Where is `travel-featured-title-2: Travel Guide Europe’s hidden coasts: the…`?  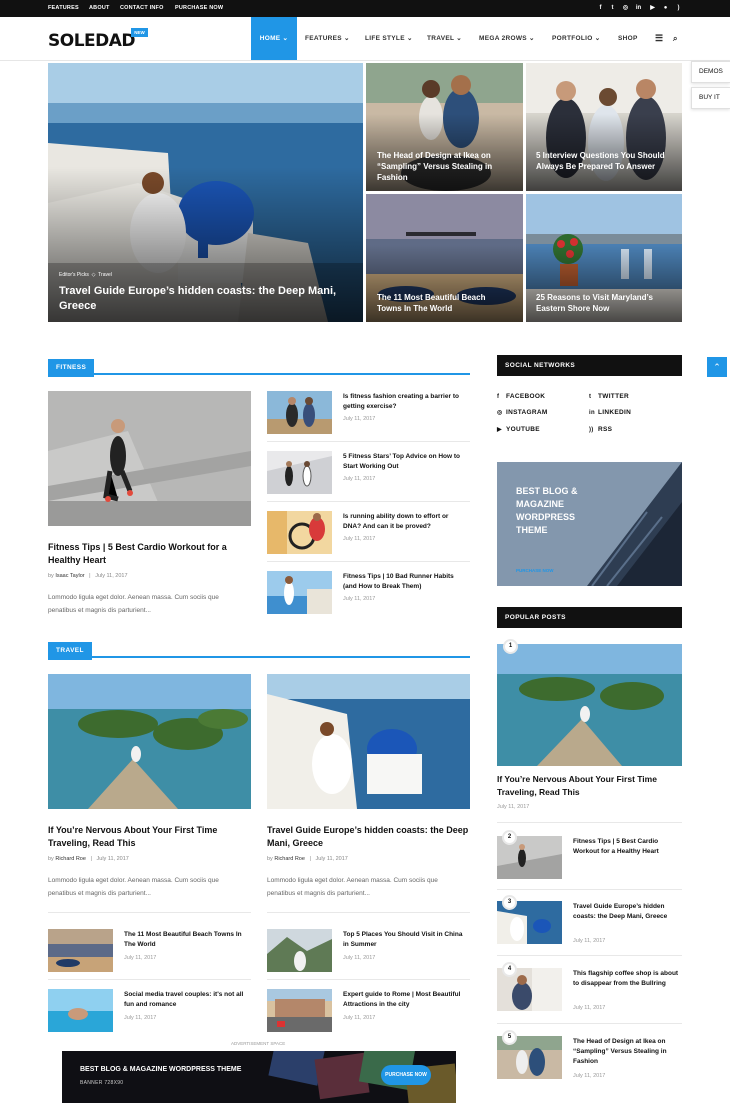 travel-featured-title-2: Travel Guide Europe’s hidden coasts: the… is located at coordinates (369, 837).